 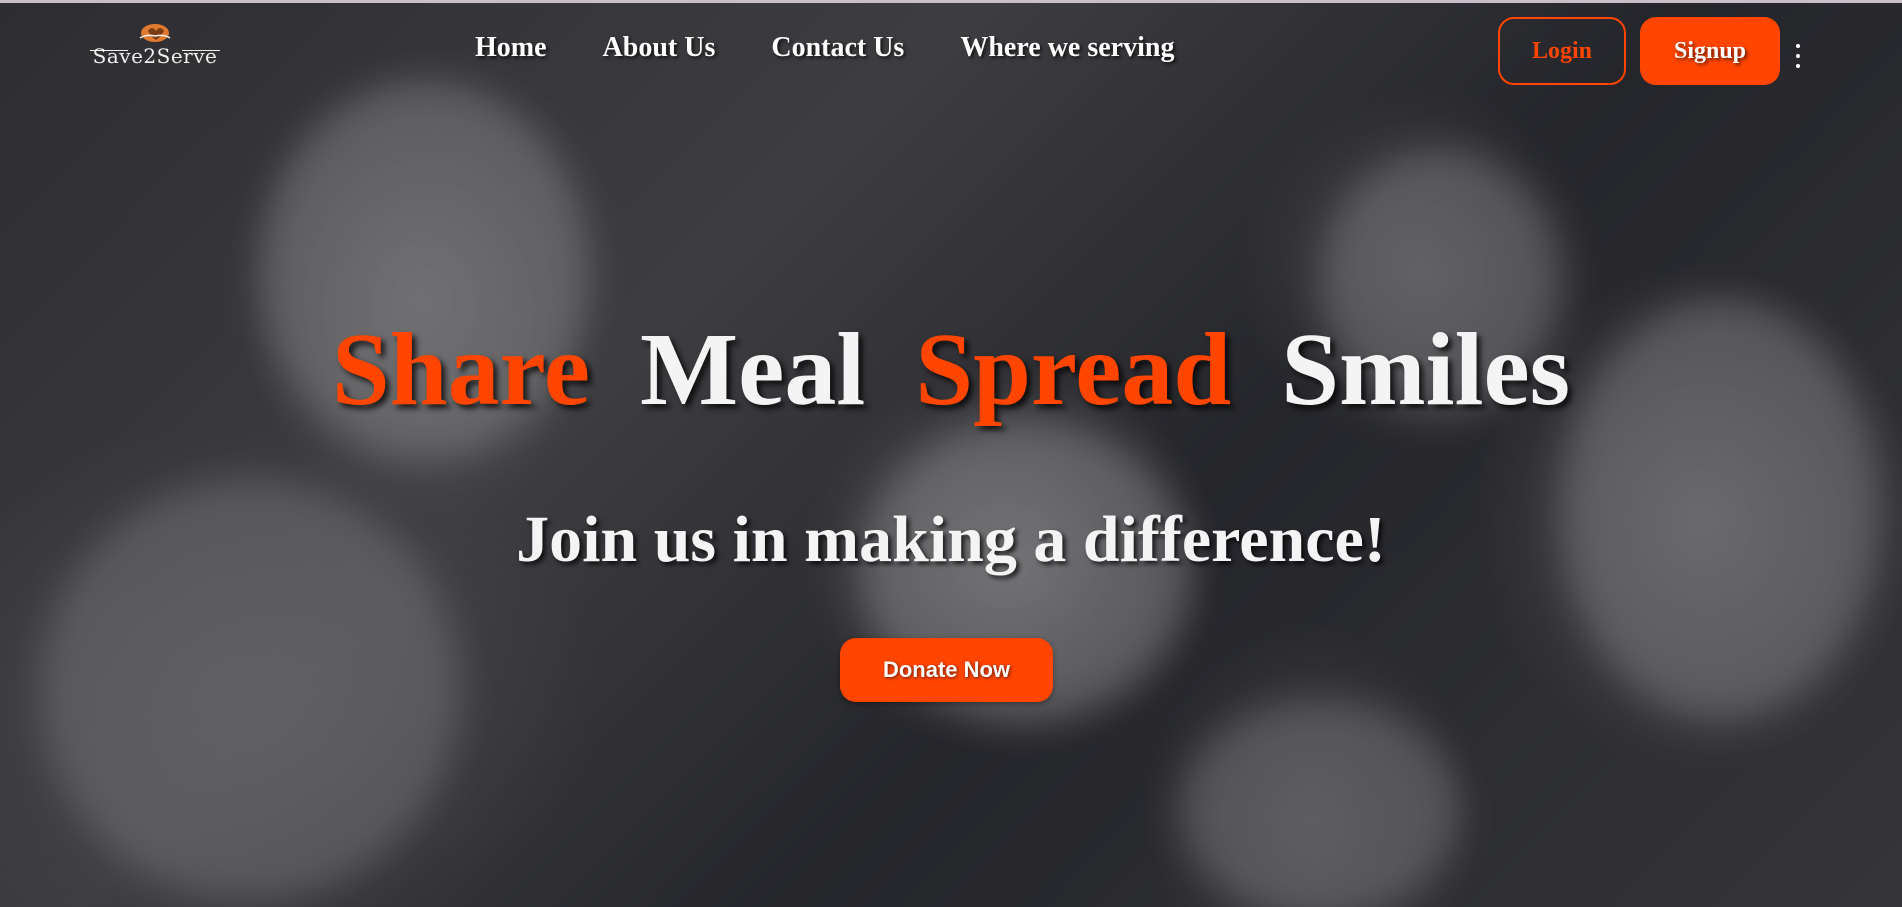 I want to click on headline-word-meal: Meal, so click(x=753, y=369).